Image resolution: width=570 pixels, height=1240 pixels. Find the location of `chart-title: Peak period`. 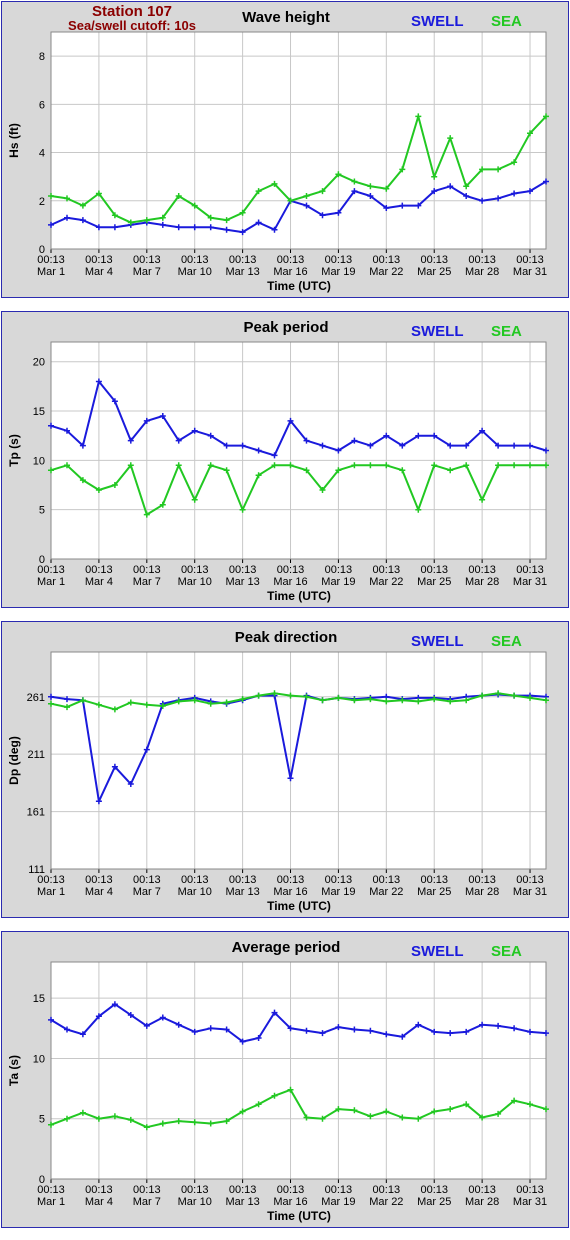

chart-title: Peak period is located at coordinates (285, 327).